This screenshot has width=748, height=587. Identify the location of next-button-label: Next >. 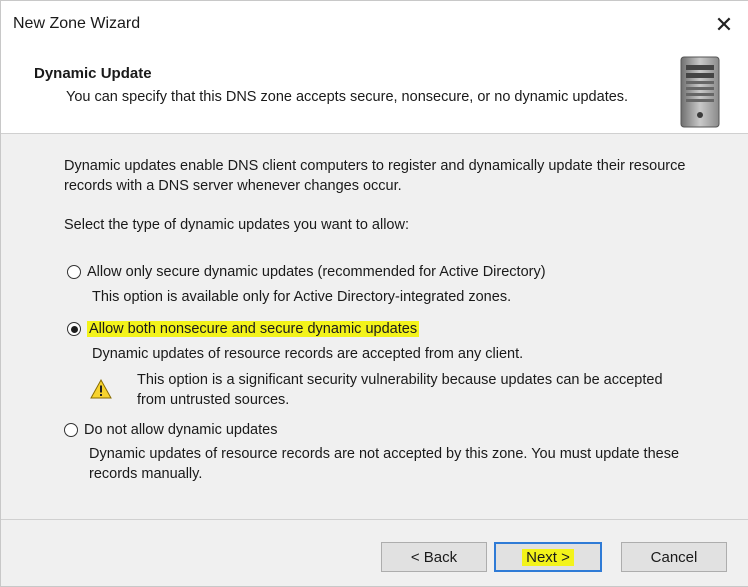
(548, 557).